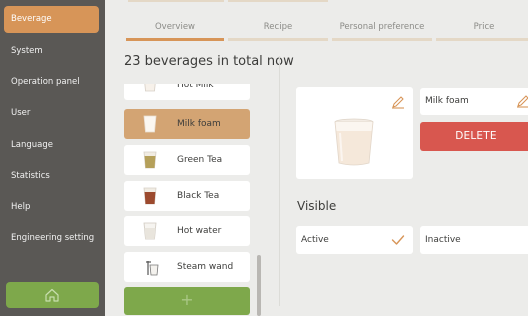  I want to click on option-label: Inactive, so click(443, 240).